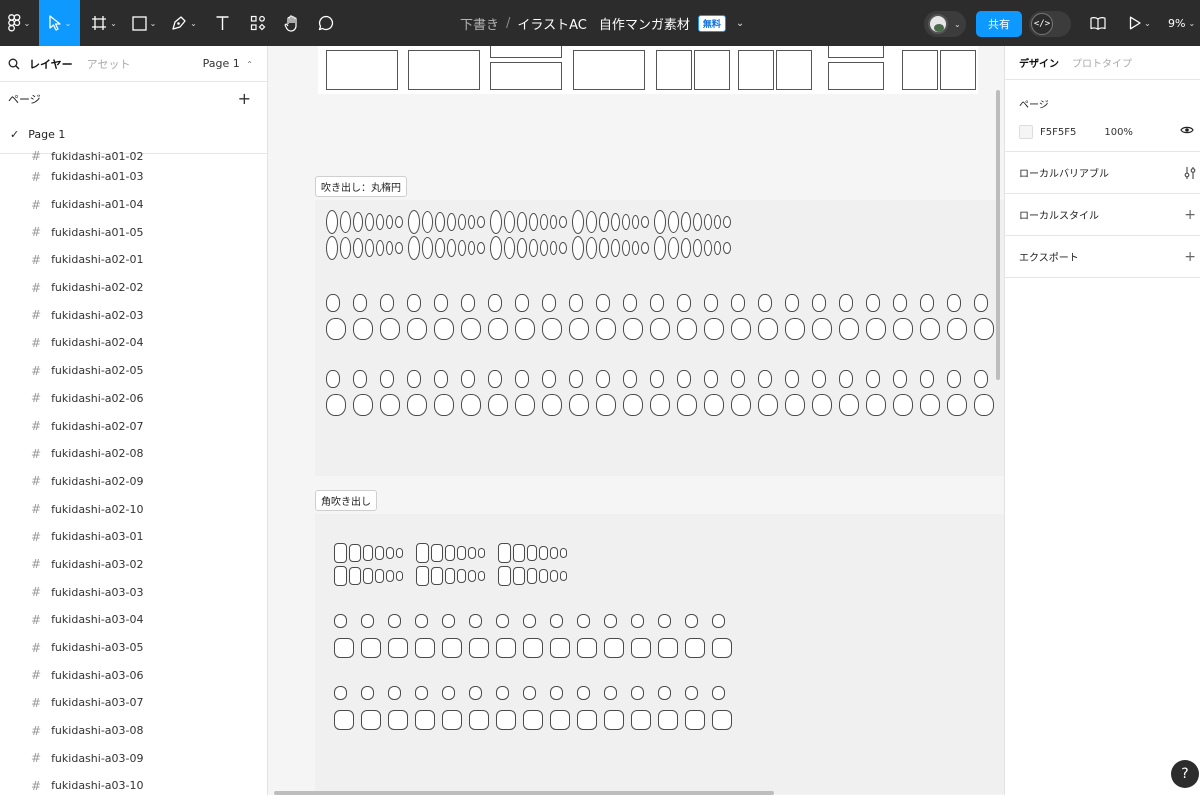 The width and height of the screenshot is (1200, 795). I want to click on page-selector: Page 1 ⌃, so click(228, 63).